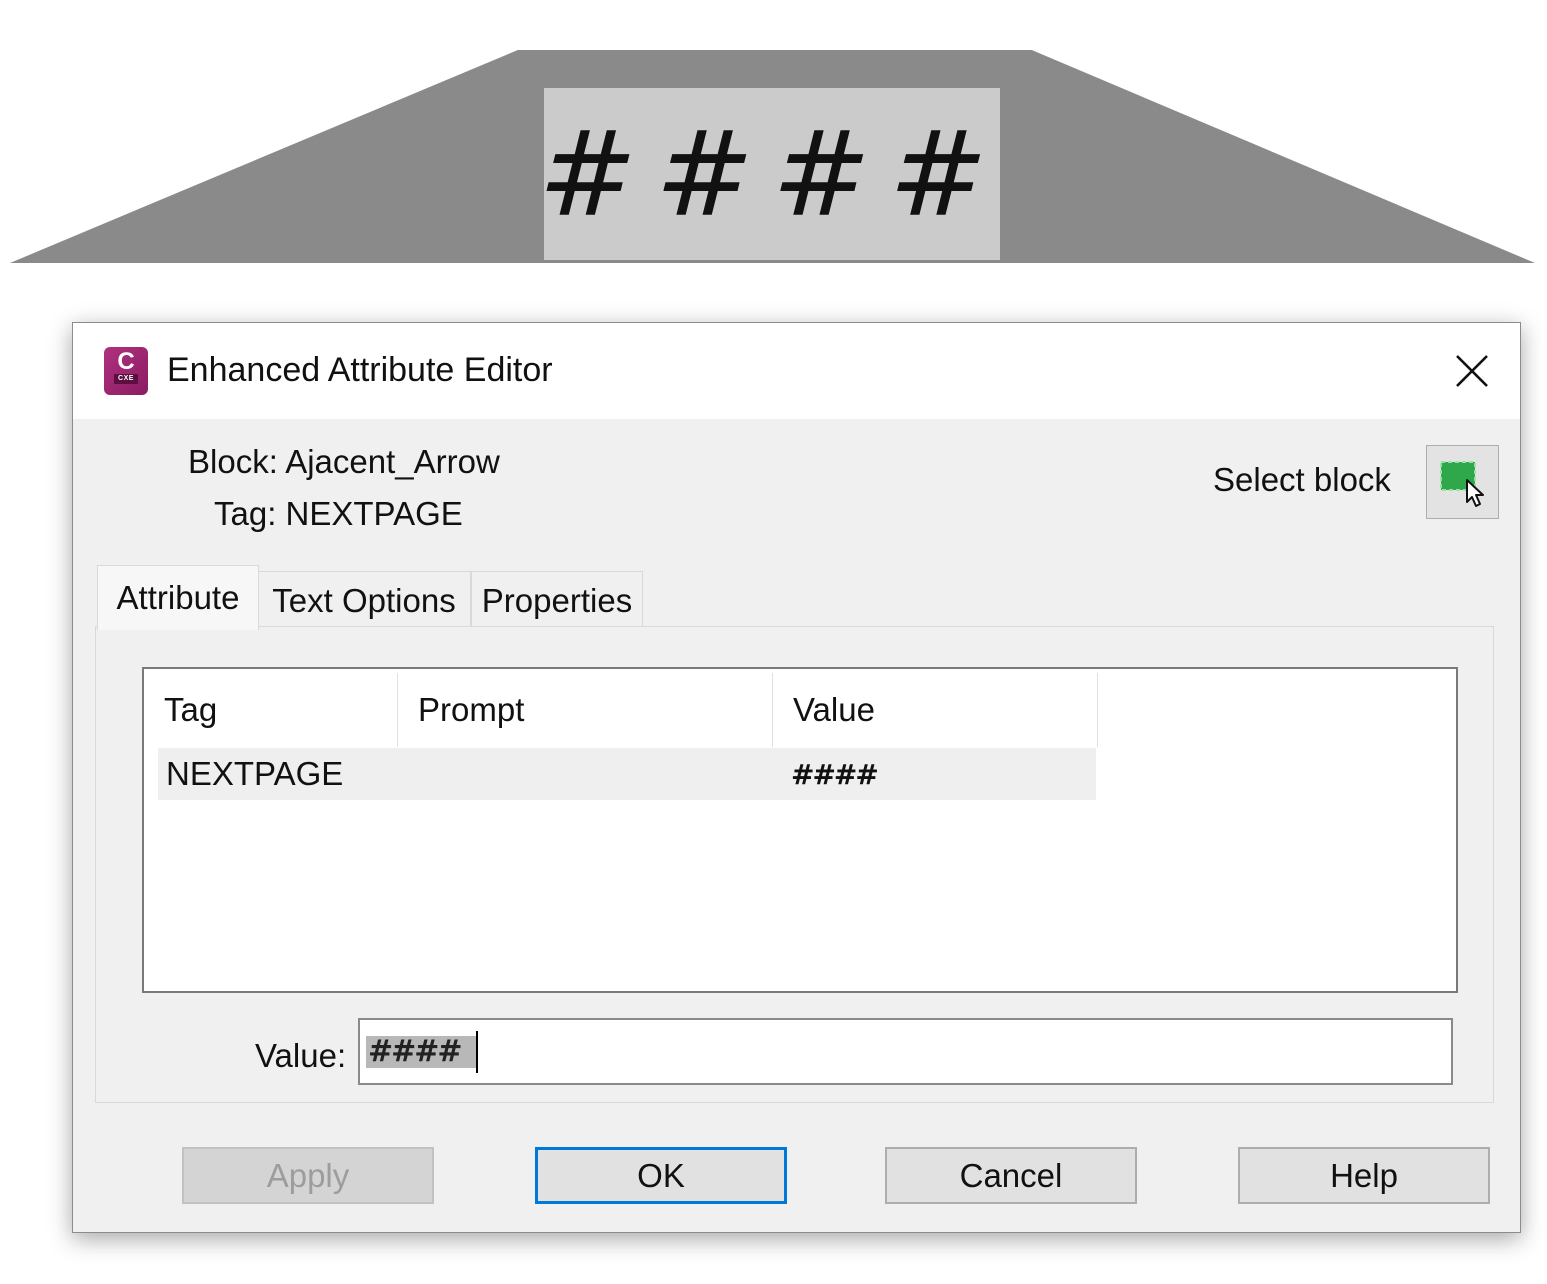 The image size is (1547, 1284). Describe the element at coordinates (126, 361) in the screenshot. I see `app-icon-letter: C` at that location.